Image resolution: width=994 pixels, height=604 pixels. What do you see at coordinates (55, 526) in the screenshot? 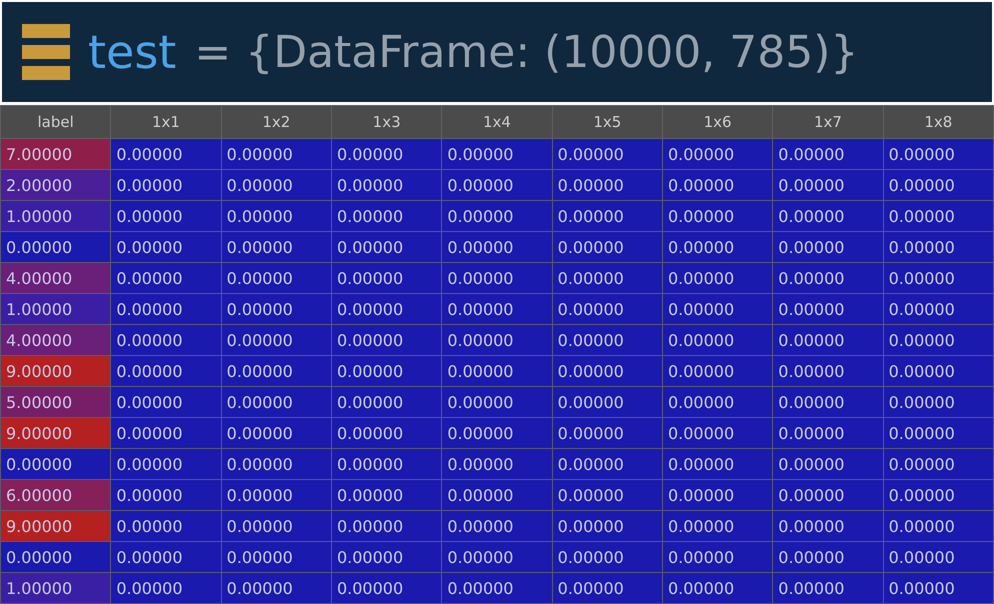
I see `table-cell: 9.00000` at bounding box center [55, 526].